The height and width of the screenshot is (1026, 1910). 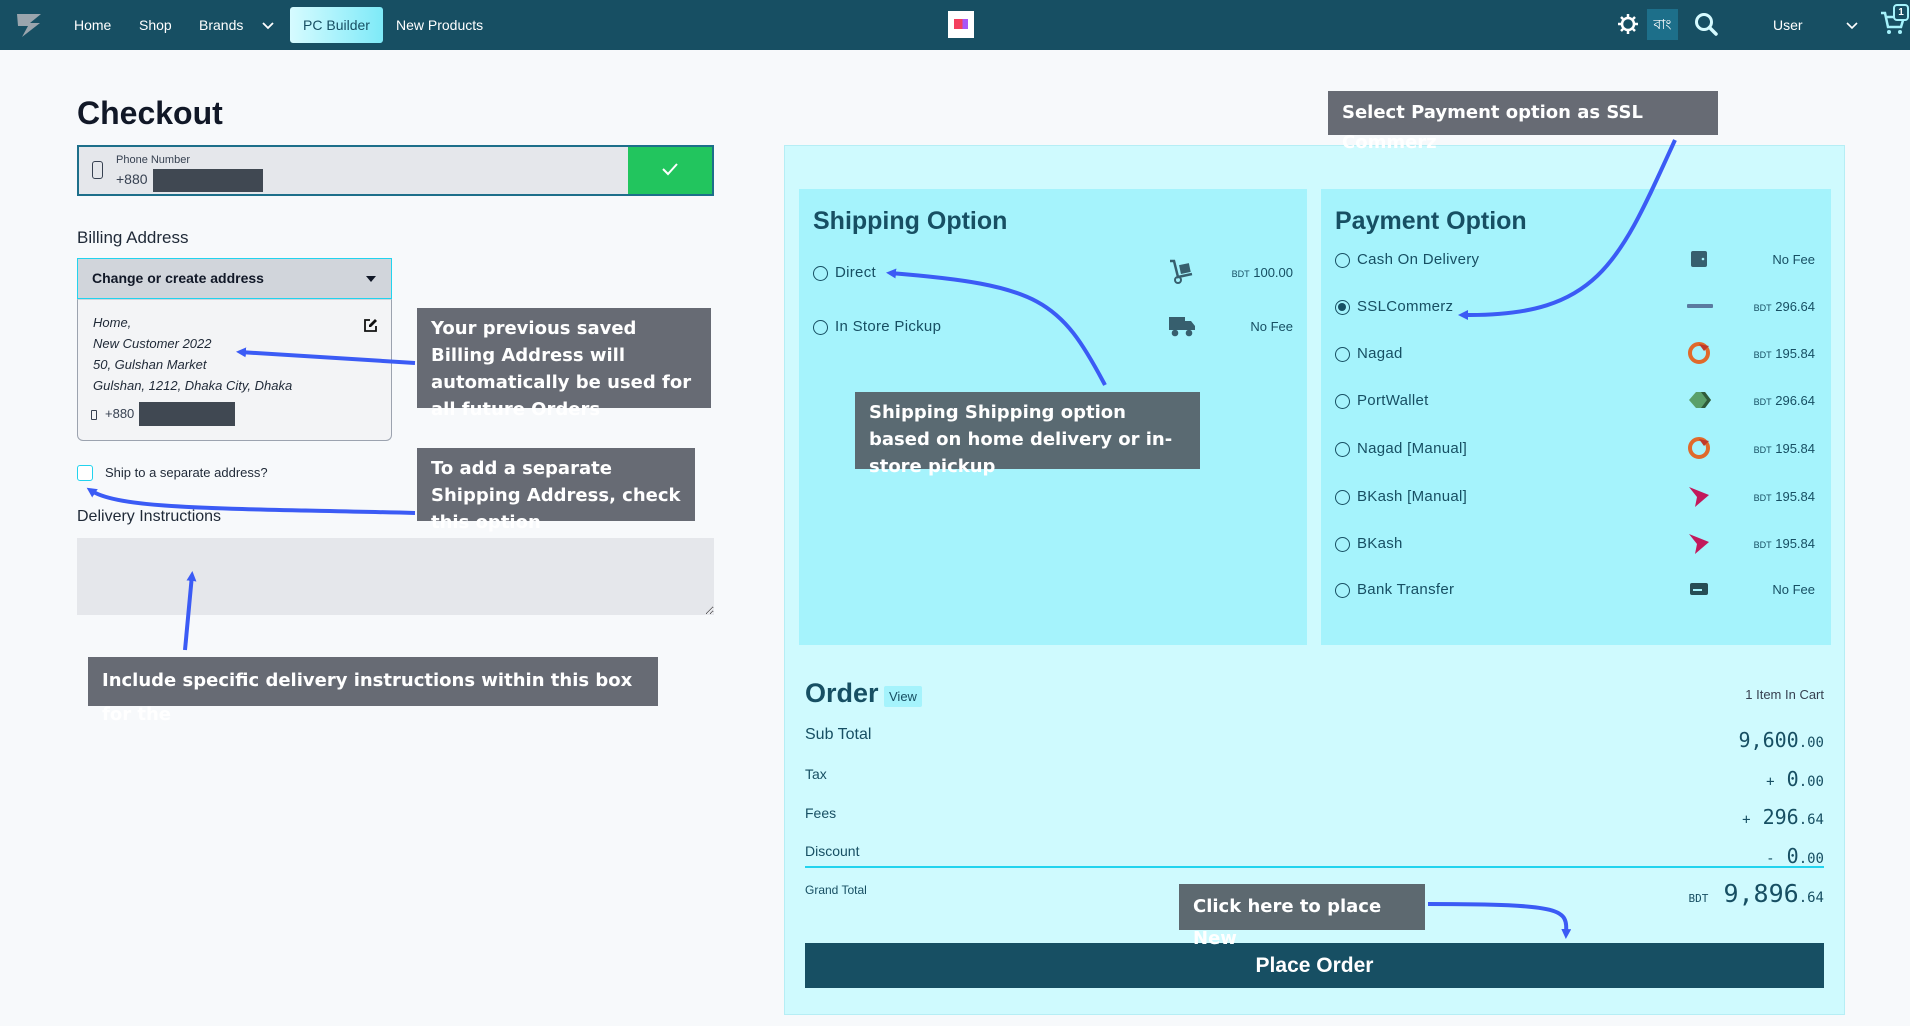 I want to click on address-line: New Customer 2022, so click(x=152, y=343).